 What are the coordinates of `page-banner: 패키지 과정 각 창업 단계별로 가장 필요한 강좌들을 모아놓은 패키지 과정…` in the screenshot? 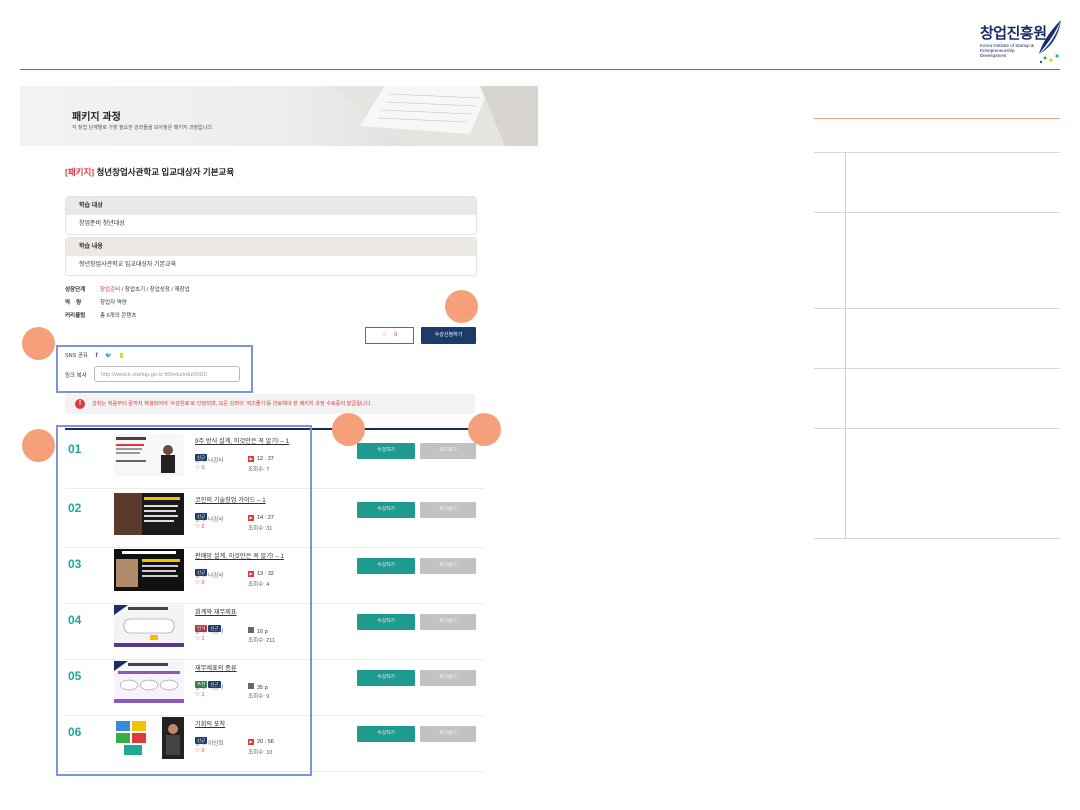 It's located at (279, 116).